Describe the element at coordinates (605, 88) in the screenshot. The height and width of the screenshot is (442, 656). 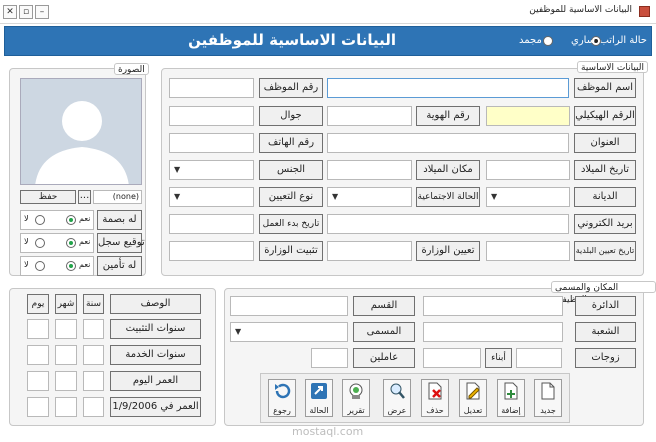
I see `employee-name-label: اسم الموظف` at that location.